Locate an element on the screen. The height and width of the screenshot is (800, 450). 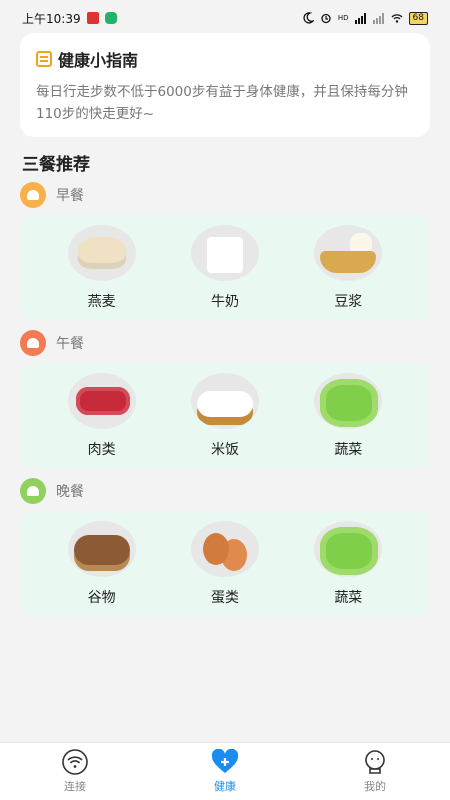
rice-image is located at coordinates (224, 401).